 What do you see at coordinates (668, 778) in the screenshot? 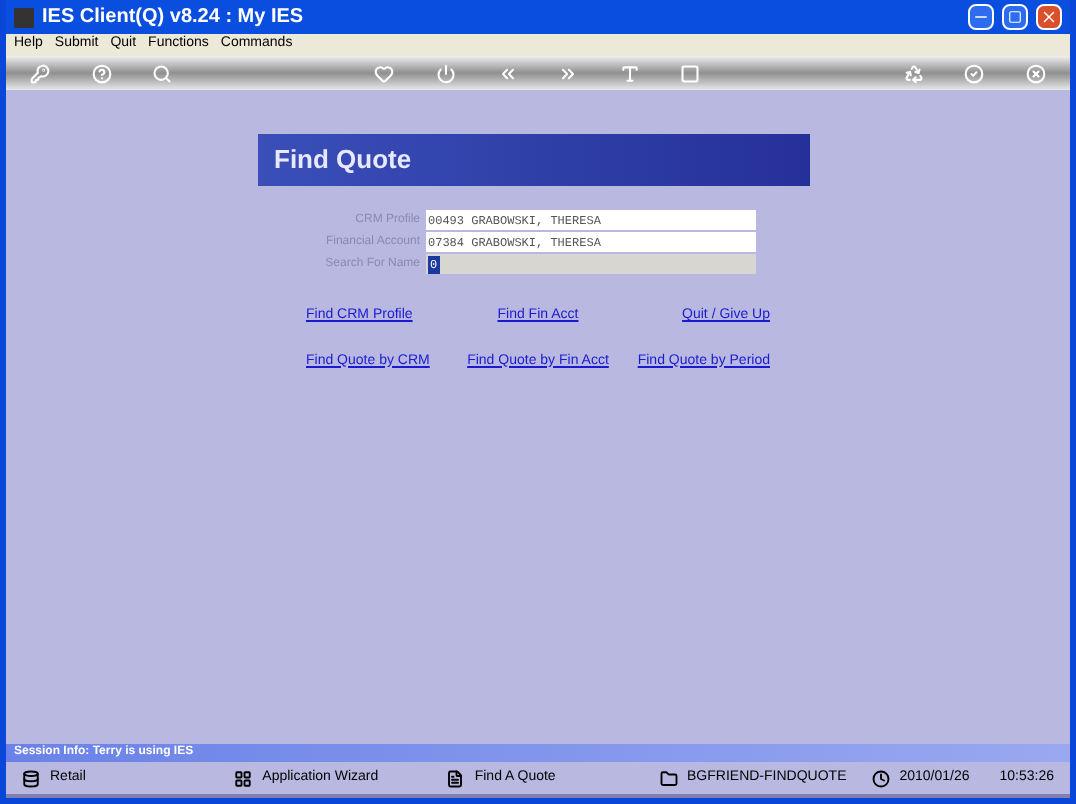
I see `folder-icon` at bounding box center [668, 778].